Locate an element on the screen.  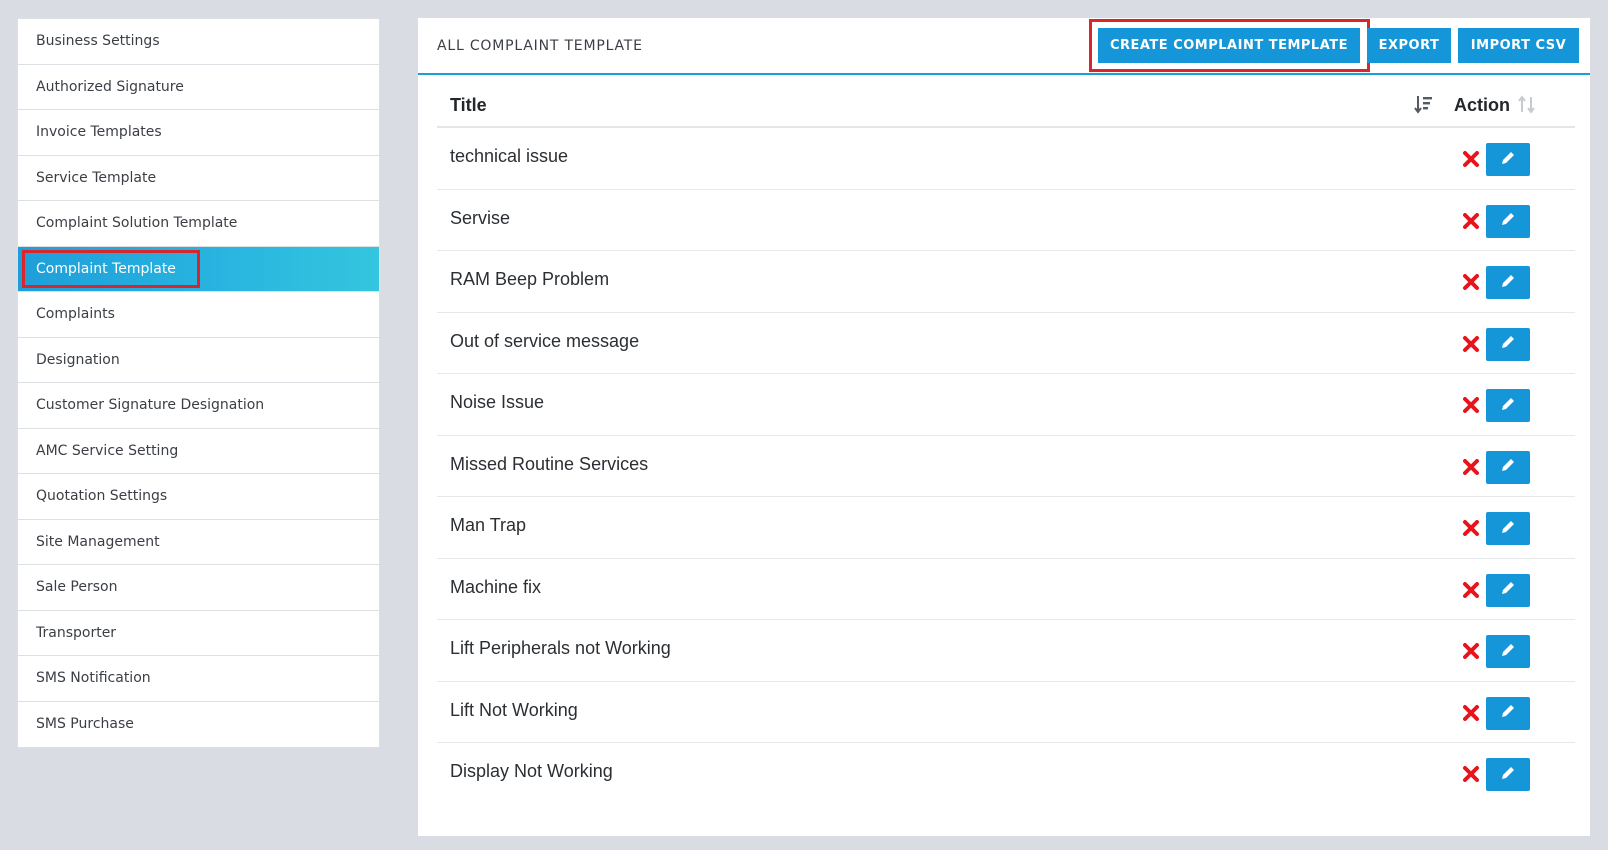
table-row: RAM Beep Problem is located at coordinates (1006, 282).